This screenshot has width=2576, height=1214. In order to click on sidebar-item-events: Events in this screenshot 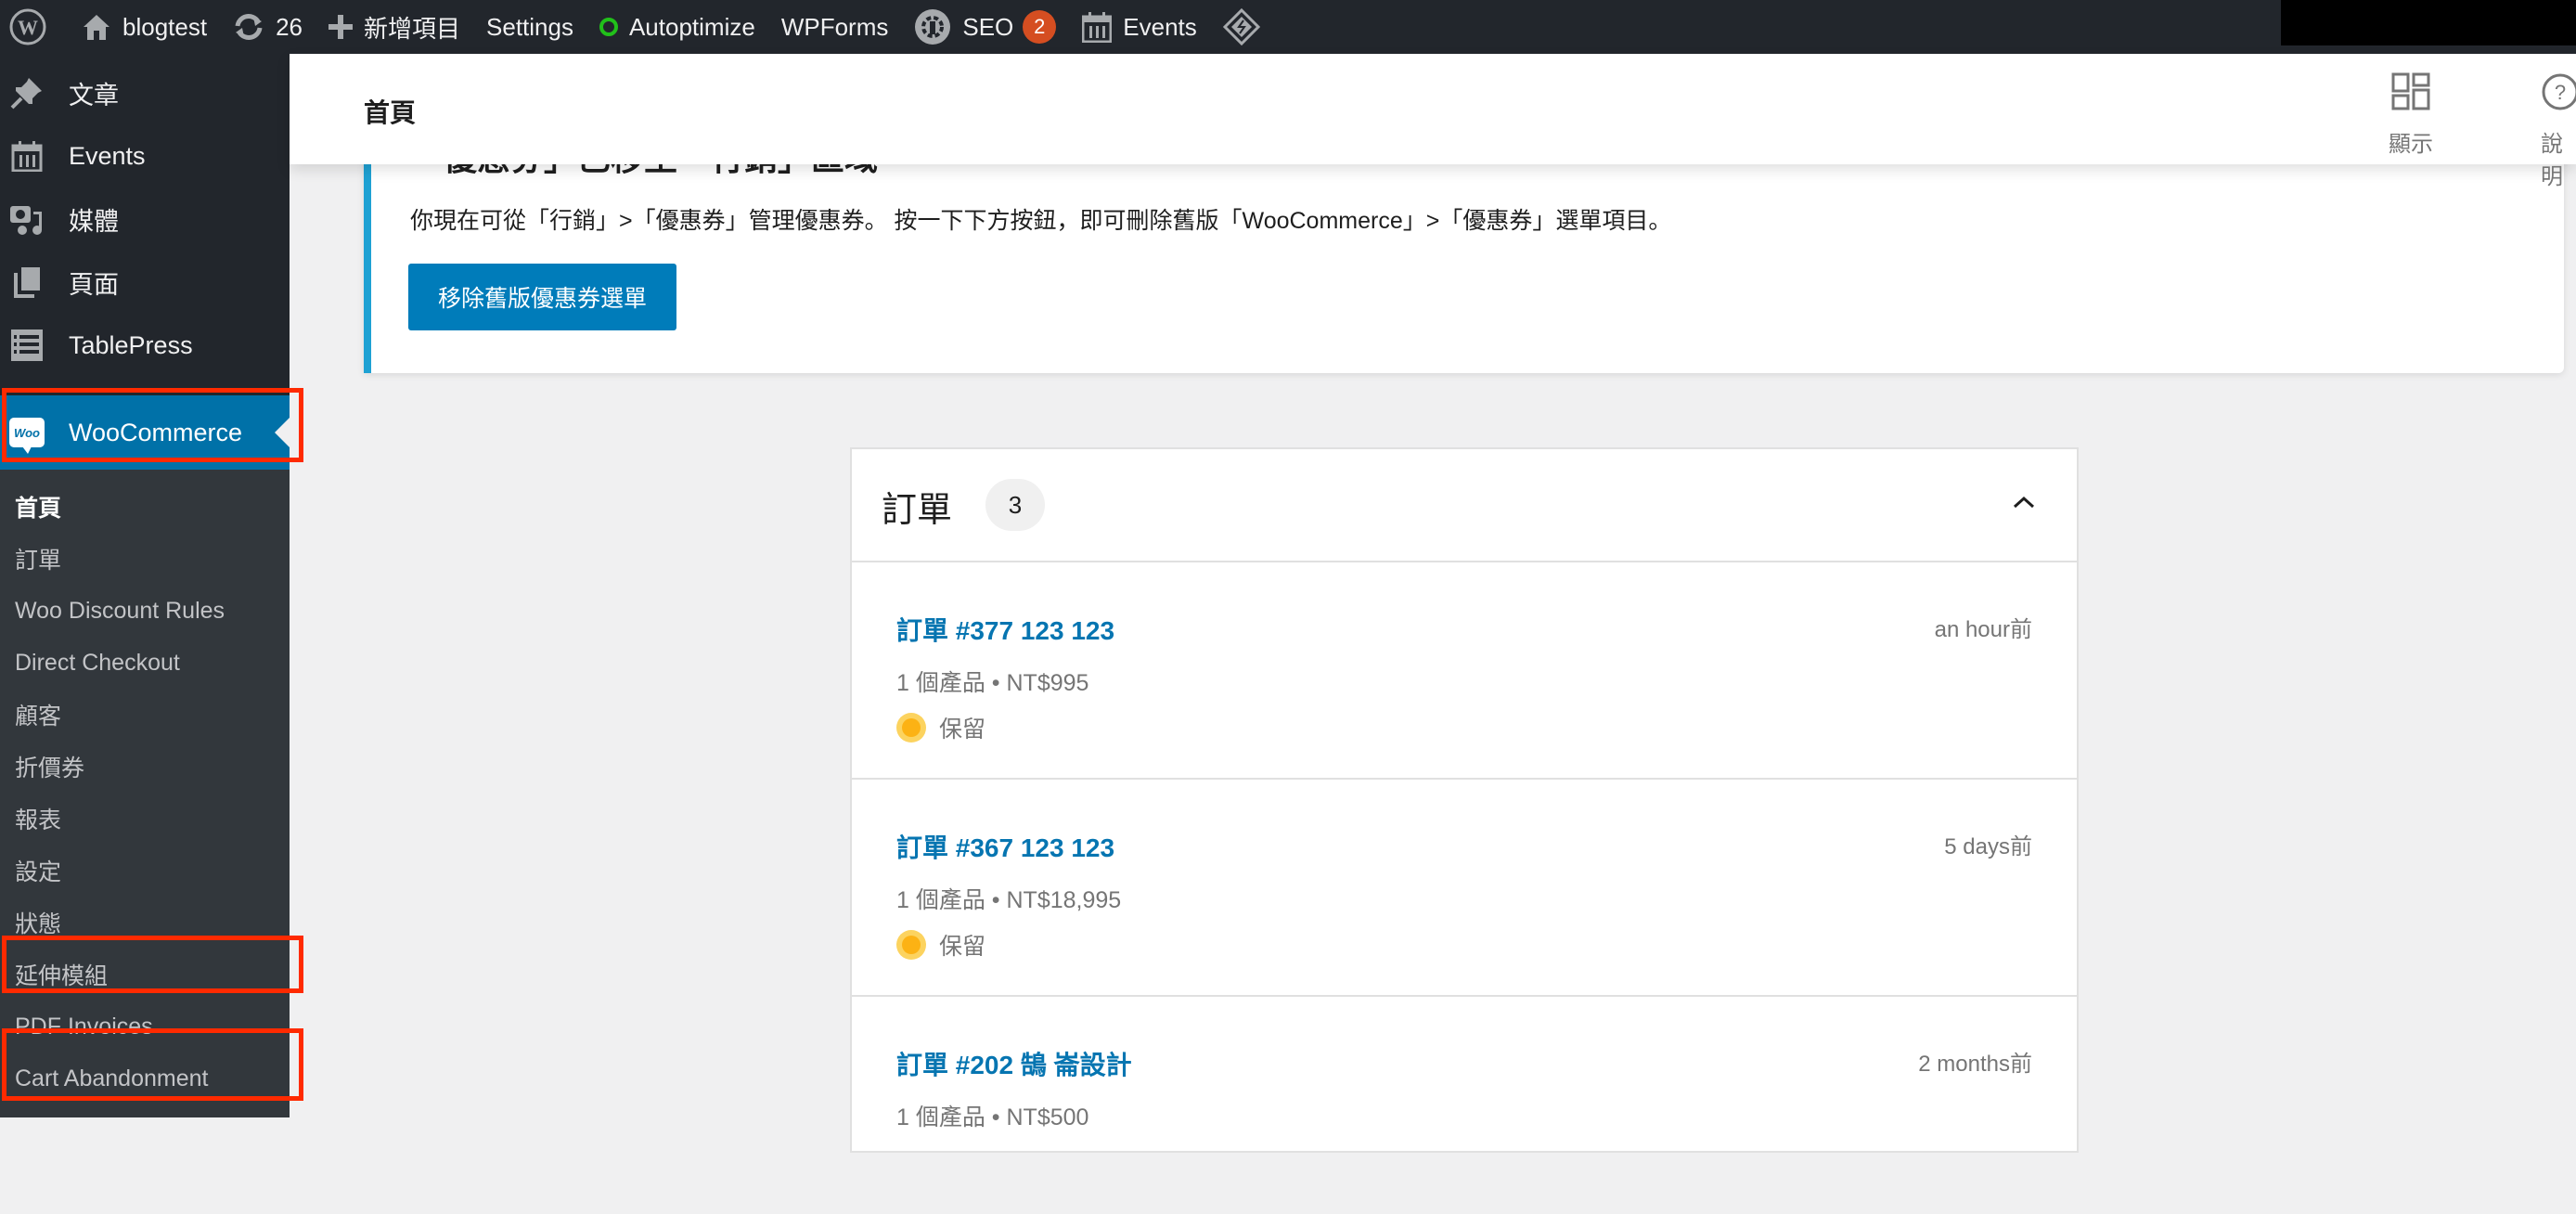, I will do `click(145, 155)`.